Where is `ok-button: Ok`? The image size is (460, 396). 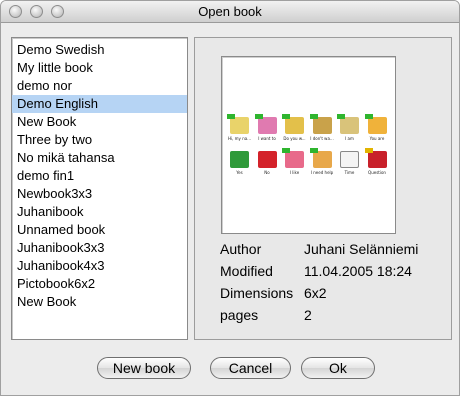 ok-button: Ok is located at coordinates (338, 368).